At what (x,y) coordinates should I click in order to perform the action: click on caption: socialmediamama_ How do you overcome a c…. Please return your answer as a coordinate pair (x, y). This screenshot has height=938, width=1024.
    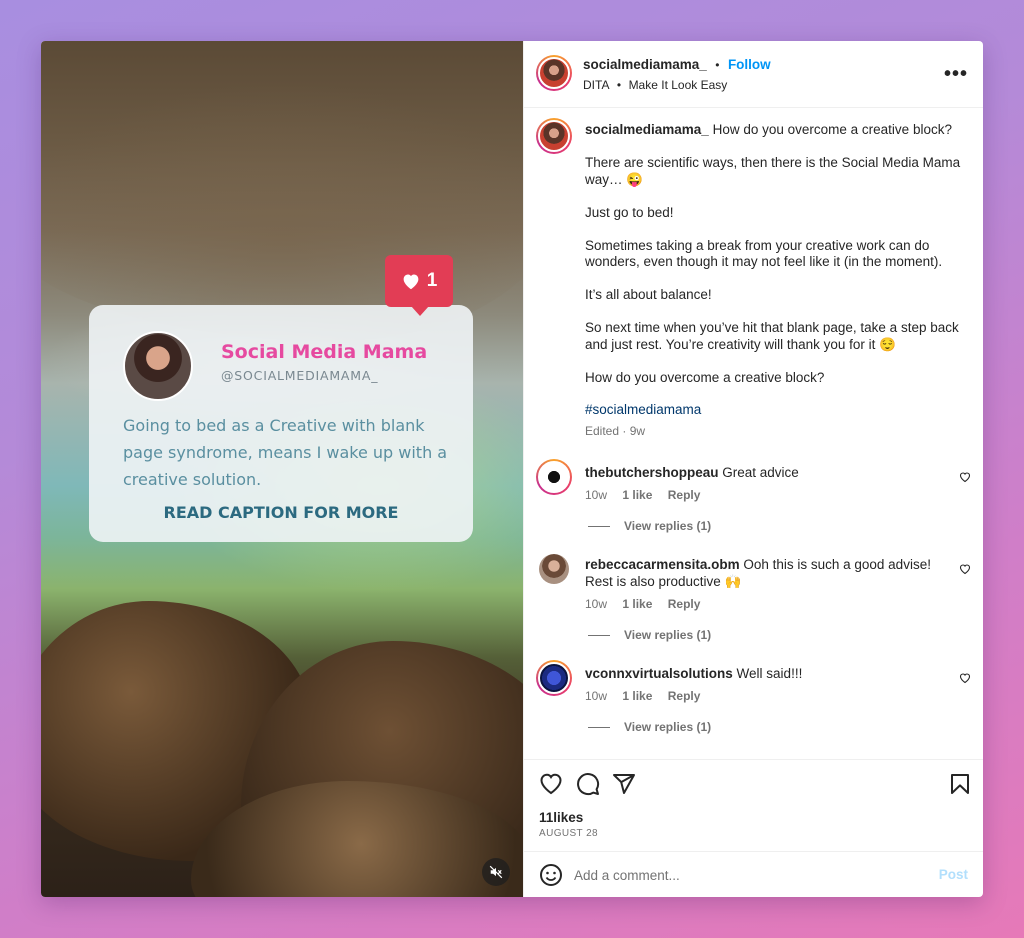
    Looking at the image, I should click on (775, 289).